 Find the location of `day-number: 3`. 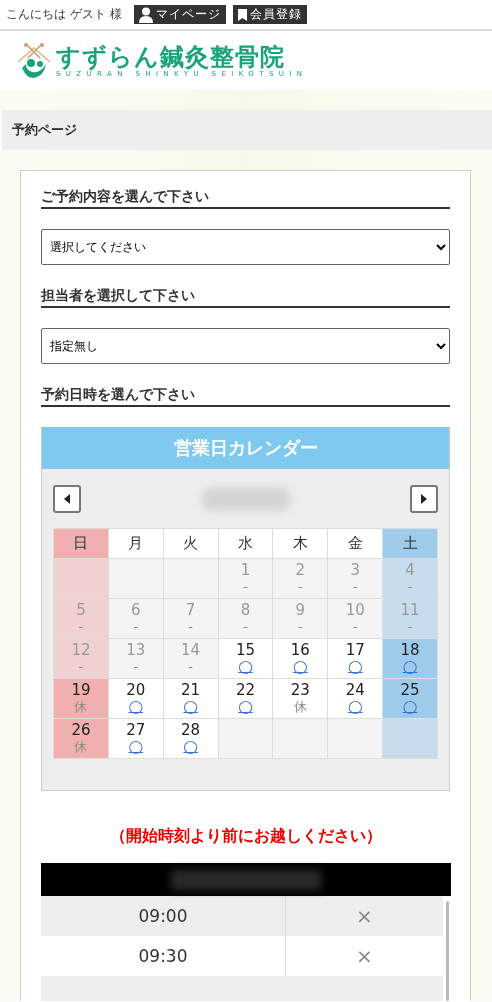

day-number: 3 is located at coordinates (355, 570).